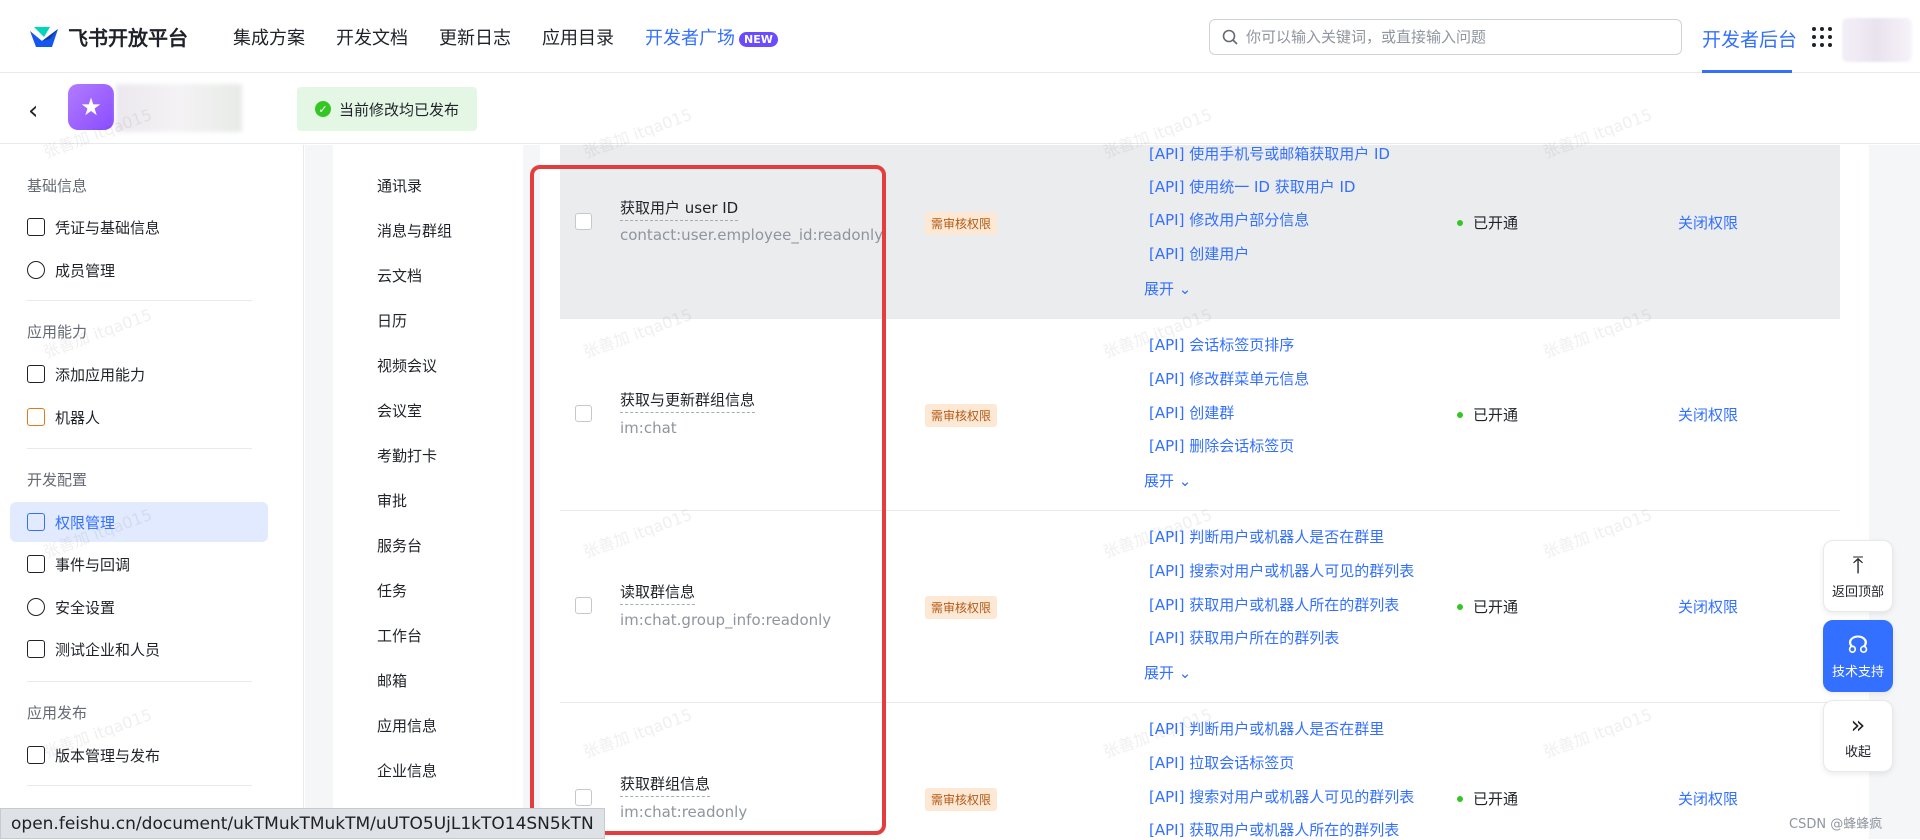 The height and width of the screenshot is (840, 1920). What do you see at coordinates (1858, 656) in the screenshot?
I see `tech-support-button: ☊ 技术支持` at bounding box center [1858, 656].